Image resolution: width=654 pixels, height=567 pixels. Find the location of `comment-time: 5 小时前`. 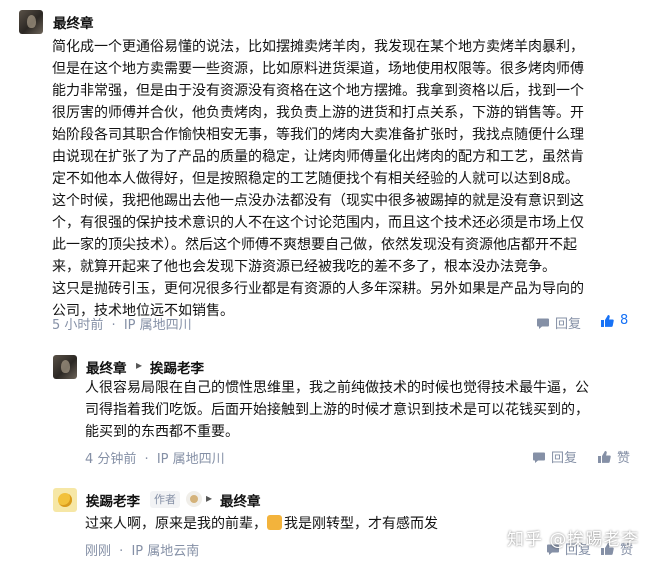

comment-time: 5 小时前 is located at coordinates (78, 325).